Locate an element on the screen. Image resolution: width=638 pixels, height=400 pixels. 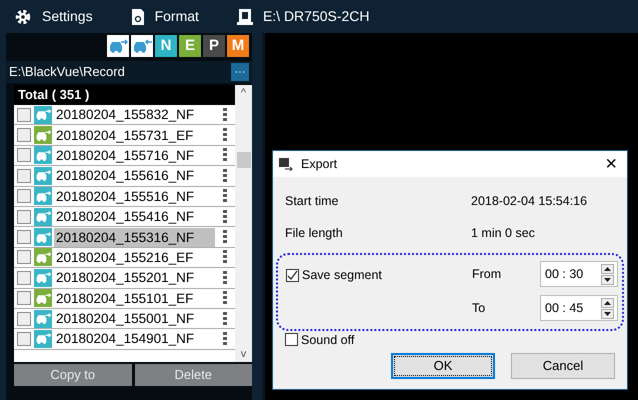
browse-button: ··· is located at coordinates (240, 72).